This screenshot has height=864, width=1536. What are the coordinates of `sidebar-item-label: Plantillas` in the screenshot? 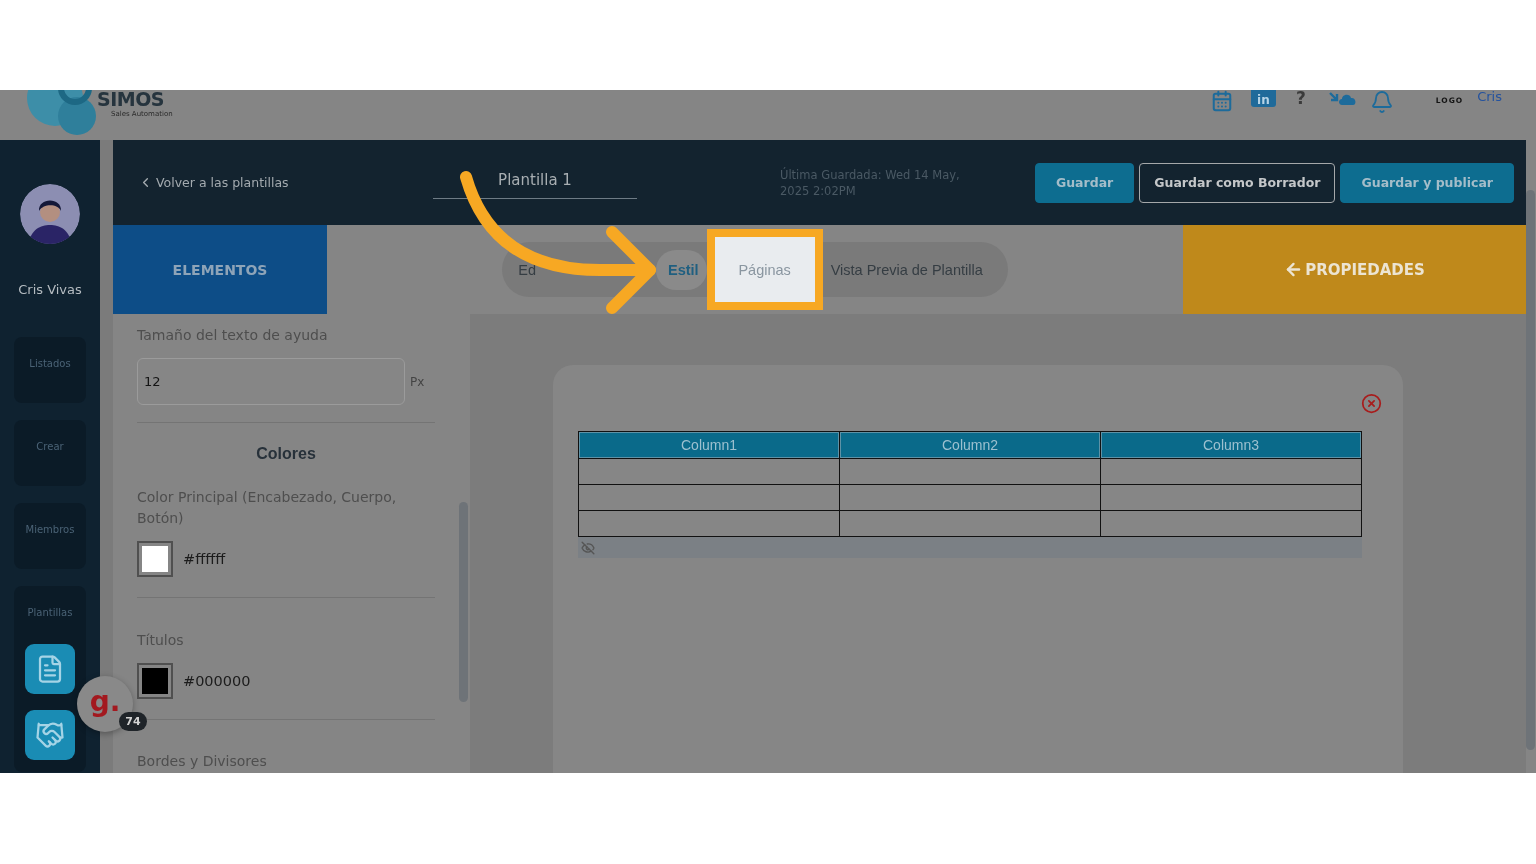 It's located at (50, 612).